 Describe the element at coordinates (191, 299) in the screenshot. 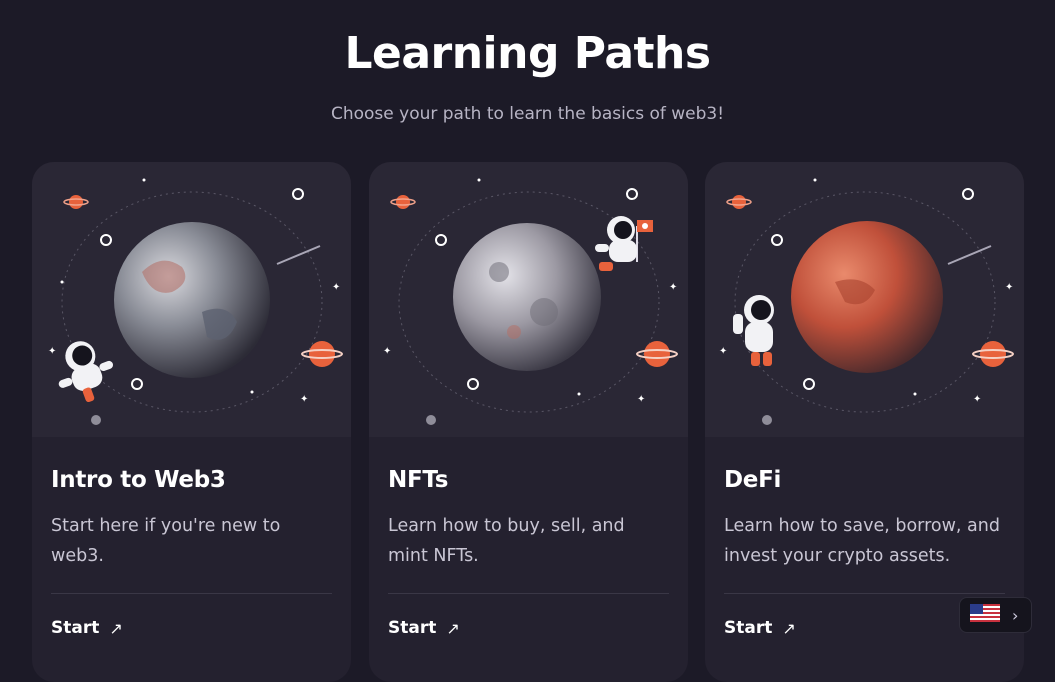

I see `earth-astronaut-illustration: ✦ ✦ ✦` at that location.